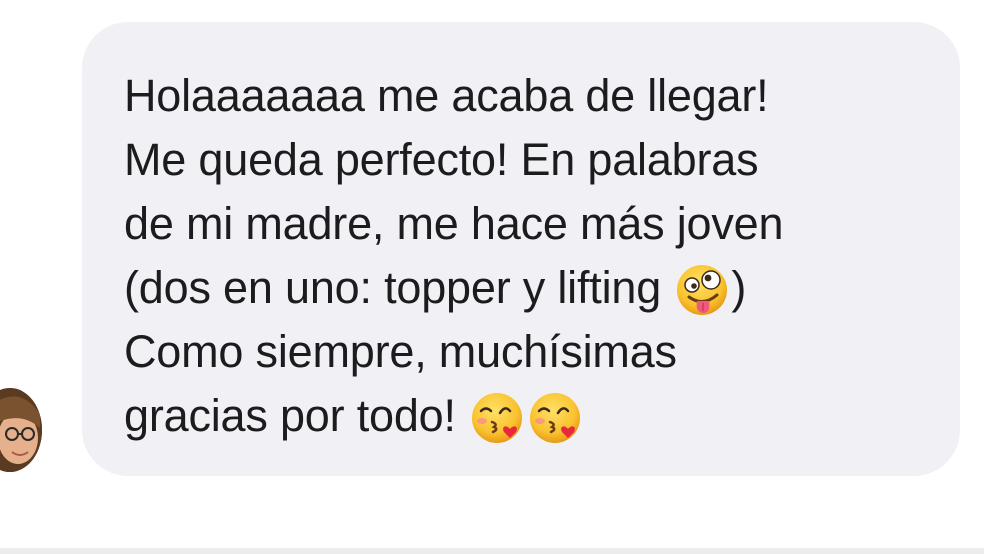  Describe the element at coordinates (290, 415) in the screenshot. I see `message-line-6-text: gracias por todo!` at that location.